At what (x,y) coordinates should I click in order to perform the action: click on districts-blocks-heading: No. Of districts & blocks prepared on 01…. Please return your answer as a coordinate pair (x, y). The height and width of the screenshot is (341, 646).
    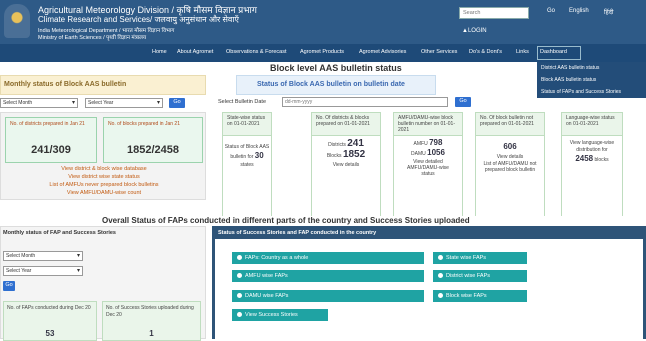
    Looking at the image, I should click on (343, 121).